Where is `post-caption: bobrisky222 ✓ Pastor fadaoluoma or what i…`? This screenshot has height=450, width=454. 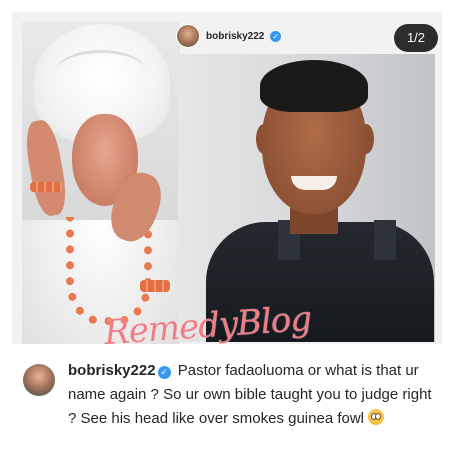 post-caption: bobrisky222 ✓ Pastor fadaoluoma or what i… is located at coordinates (256, 395).